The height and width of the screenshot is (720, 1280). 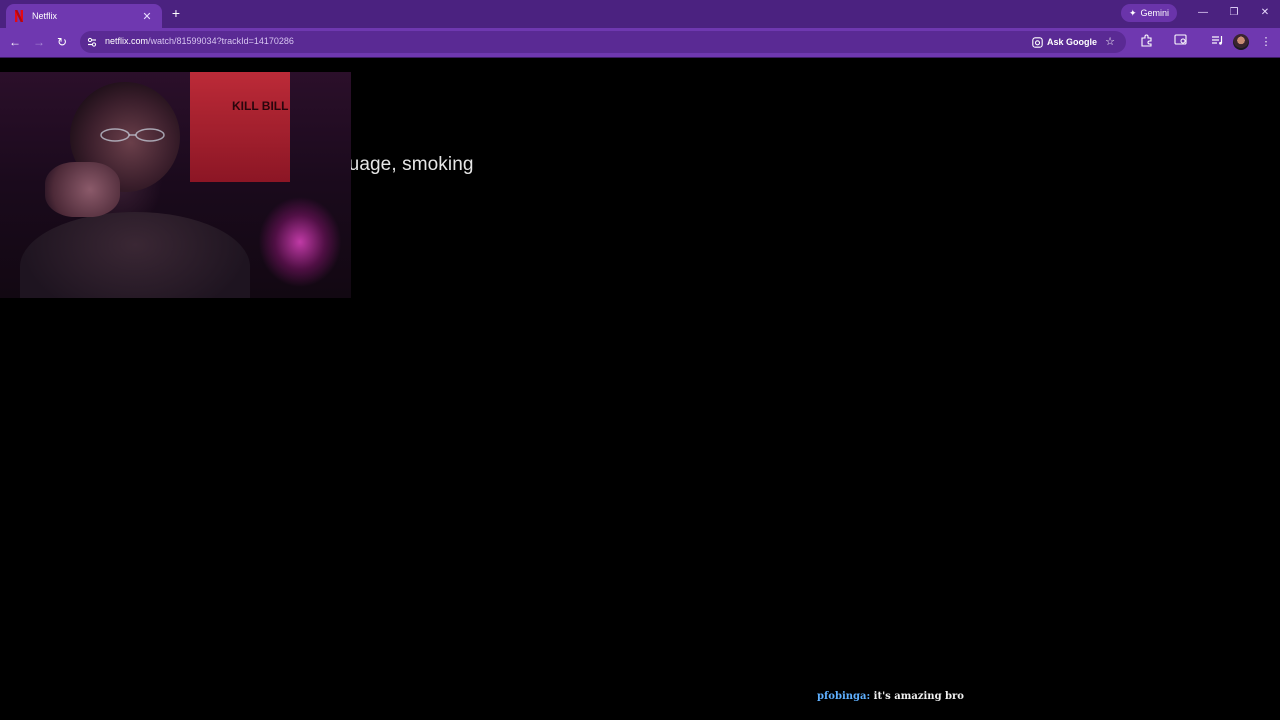 I want to click on more-menu-icon: ⋮, so click(x=1266, y=42).